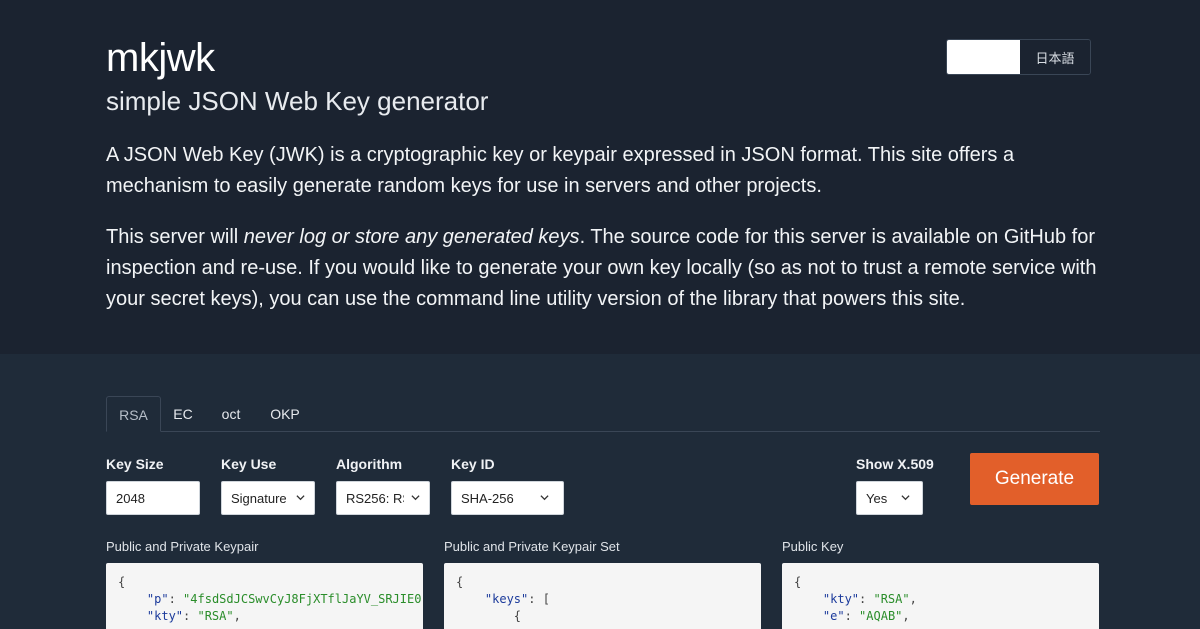  I want to click on key-size-label: Key Size, so click(135, 464).